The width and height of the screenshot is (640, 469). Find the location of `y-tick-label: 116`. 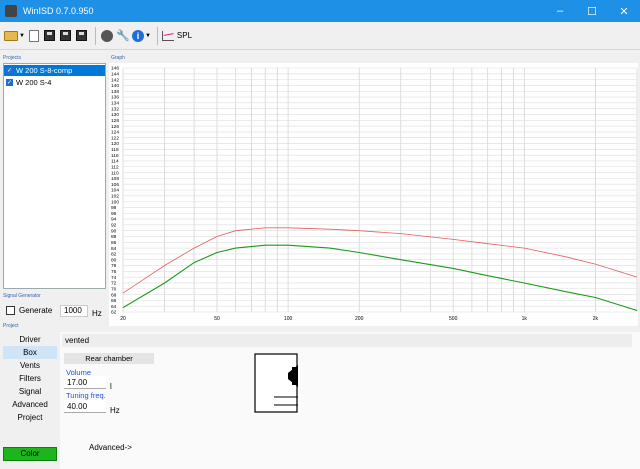

y-tick-label: 116 is located at coordinates (115, 156).